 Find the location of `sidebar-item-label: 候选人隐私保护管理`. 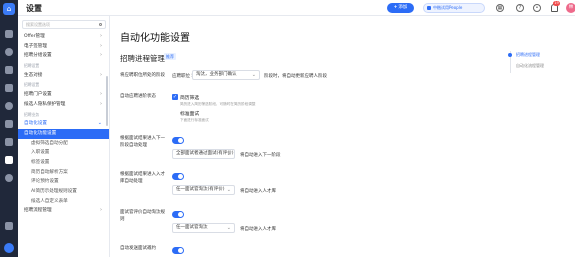

sidebar-item-label: 候选人隐私保护管理 is located at coordinates (45, 104).